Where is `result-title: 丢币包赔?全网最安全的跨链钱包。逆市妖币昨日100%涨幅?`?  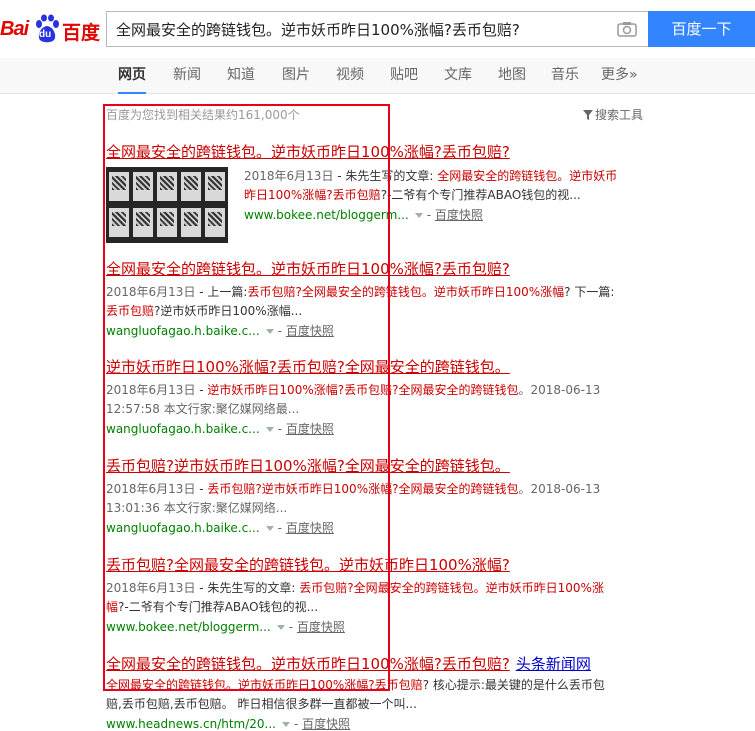 result-title: 丢币包赔?全网最安全的跨链钱包。逆市妖币昨日100%涨幅? is located at coordinates (376, 565).